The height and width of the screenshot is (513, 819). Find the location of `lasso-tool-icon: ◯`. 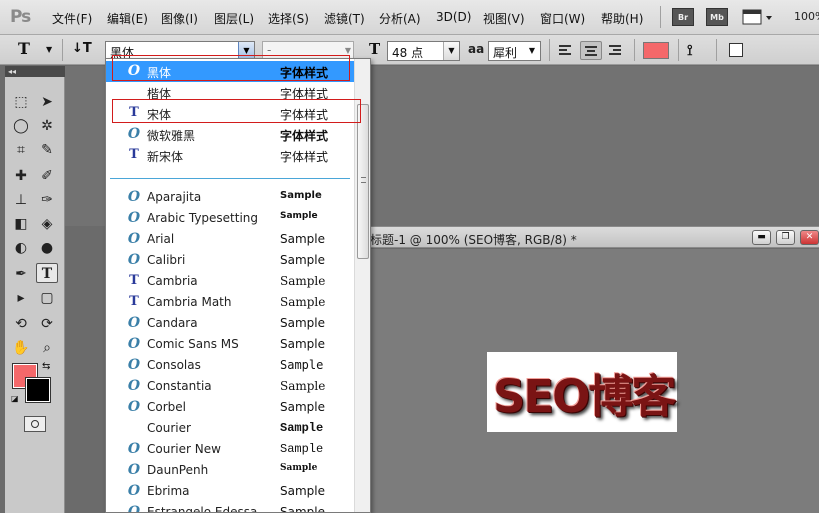

lasso-tool-icon: ◯ is located at coordinates (21, 126).